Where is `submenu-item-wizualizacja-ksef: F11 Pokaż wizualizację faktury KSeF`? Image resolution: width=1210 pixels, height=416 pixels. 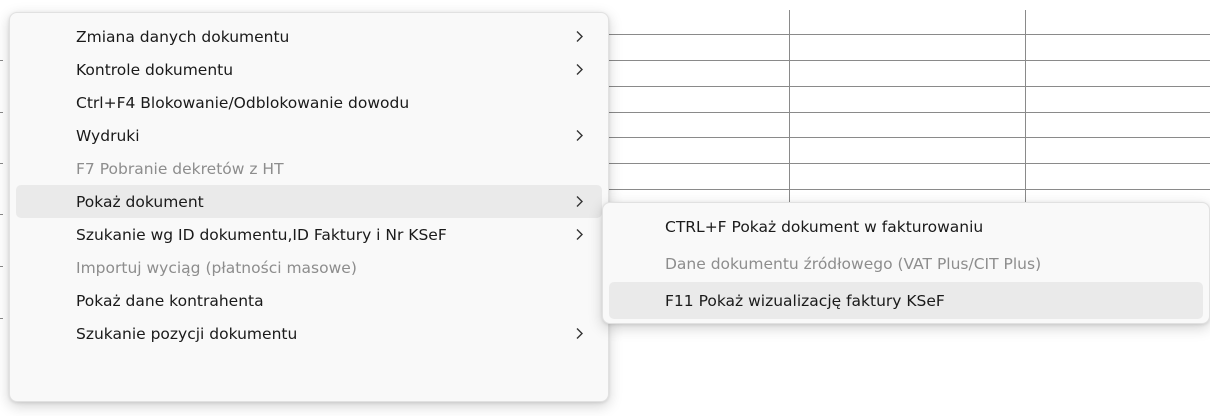 submenu-item-wizualizacja-ksef: F11 Pokaż wizualizację faktury KSeF is located at coordinates (906, 300).